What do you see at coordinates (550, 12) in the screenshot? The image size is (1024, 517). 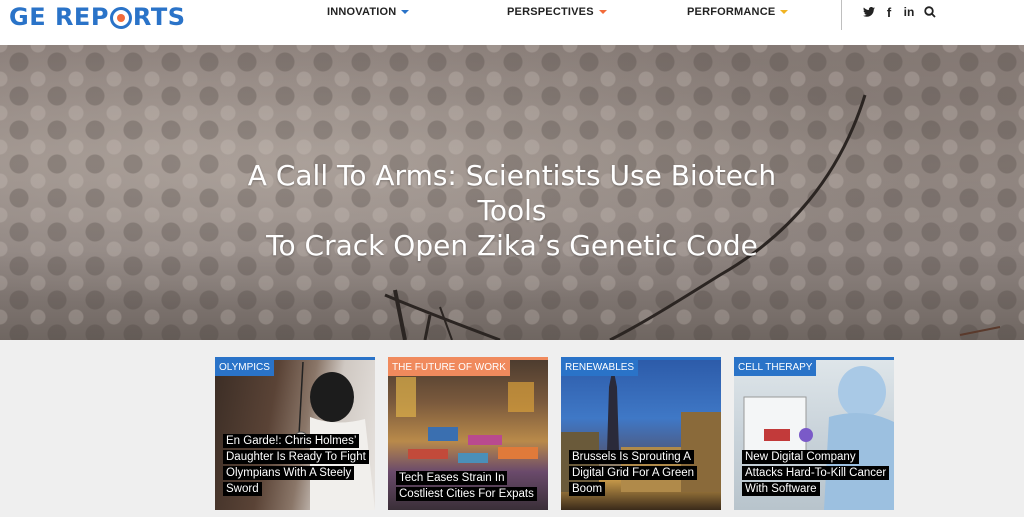 I see `nav-perspectives-label: PERSPECTIVES` at bounding box center [550, 12].